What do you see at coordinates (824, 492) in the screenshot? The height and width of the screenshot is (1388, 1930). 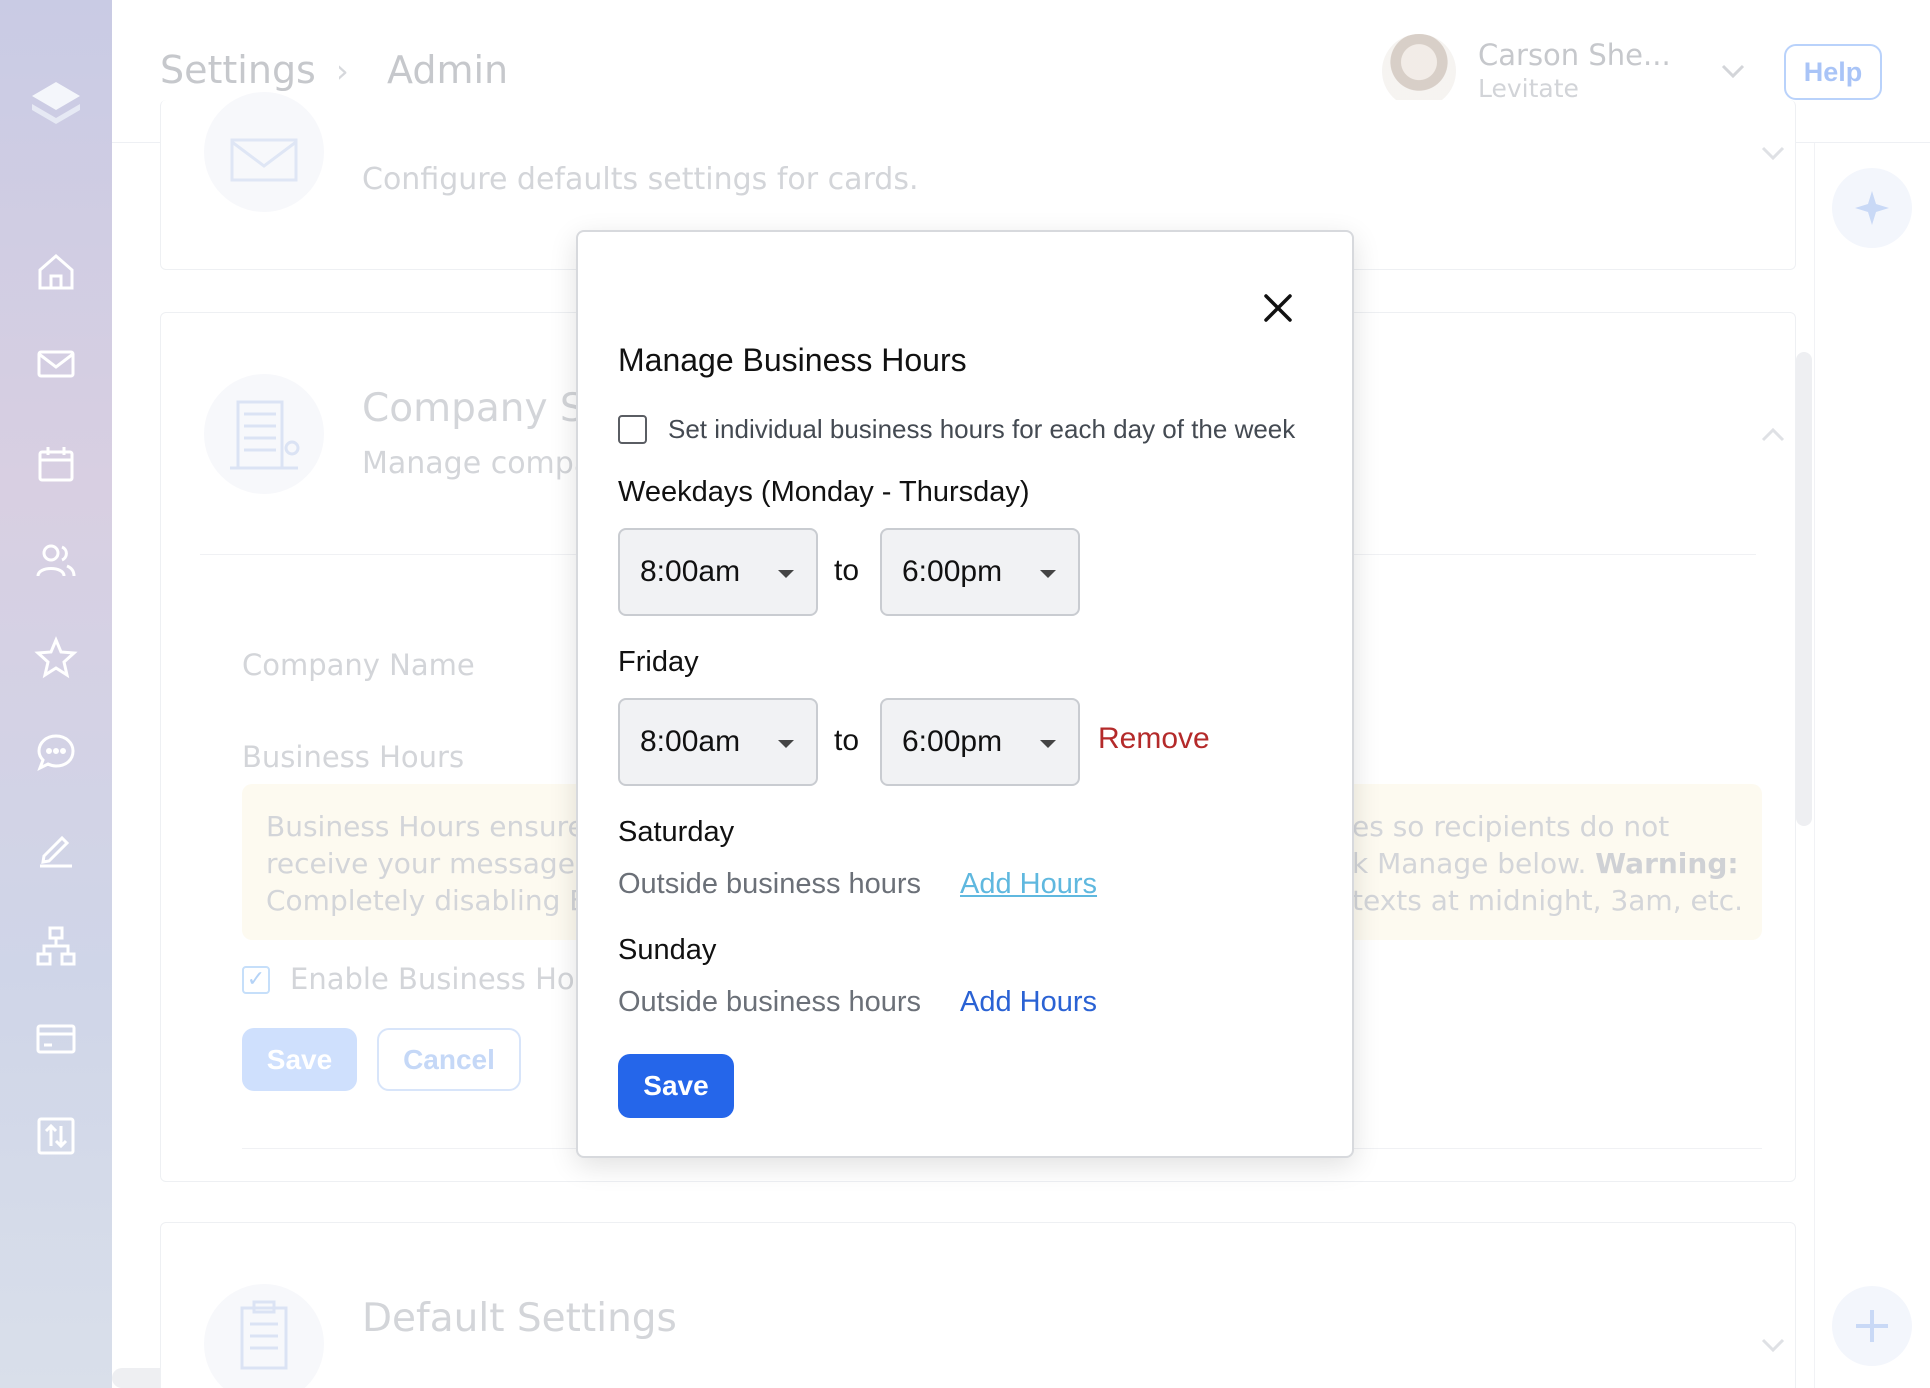 I see `weekdays-label: Weekdays (Monday - Thursday)` at bounding box center [824, 492].